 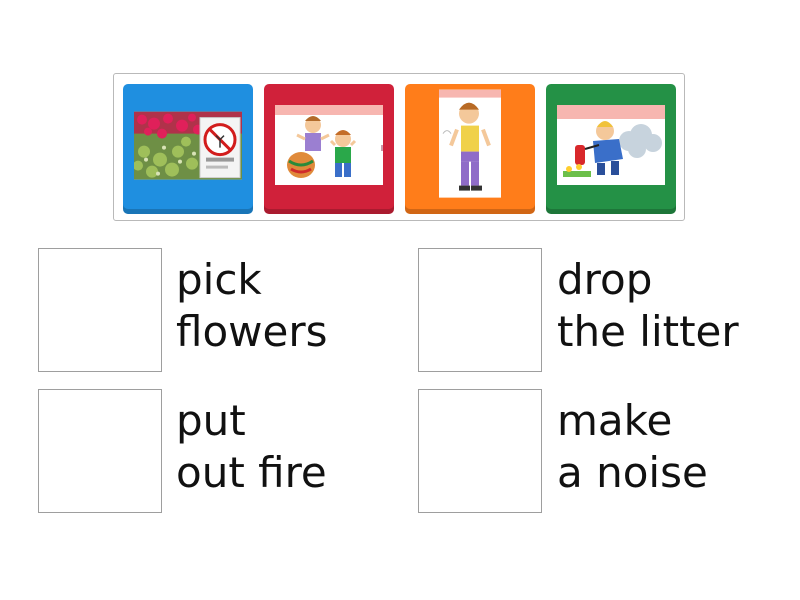 I want to click on answer-label-1-line1: pick, so click(x=219, y=279).